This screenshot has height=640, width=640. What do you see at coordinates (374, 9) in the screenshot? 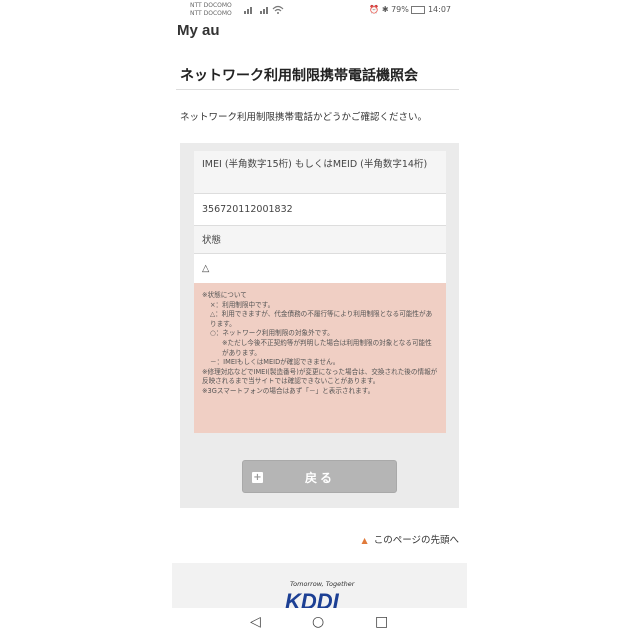
I see `alarm-icon: ⏰` at bounding box center [374, 9].